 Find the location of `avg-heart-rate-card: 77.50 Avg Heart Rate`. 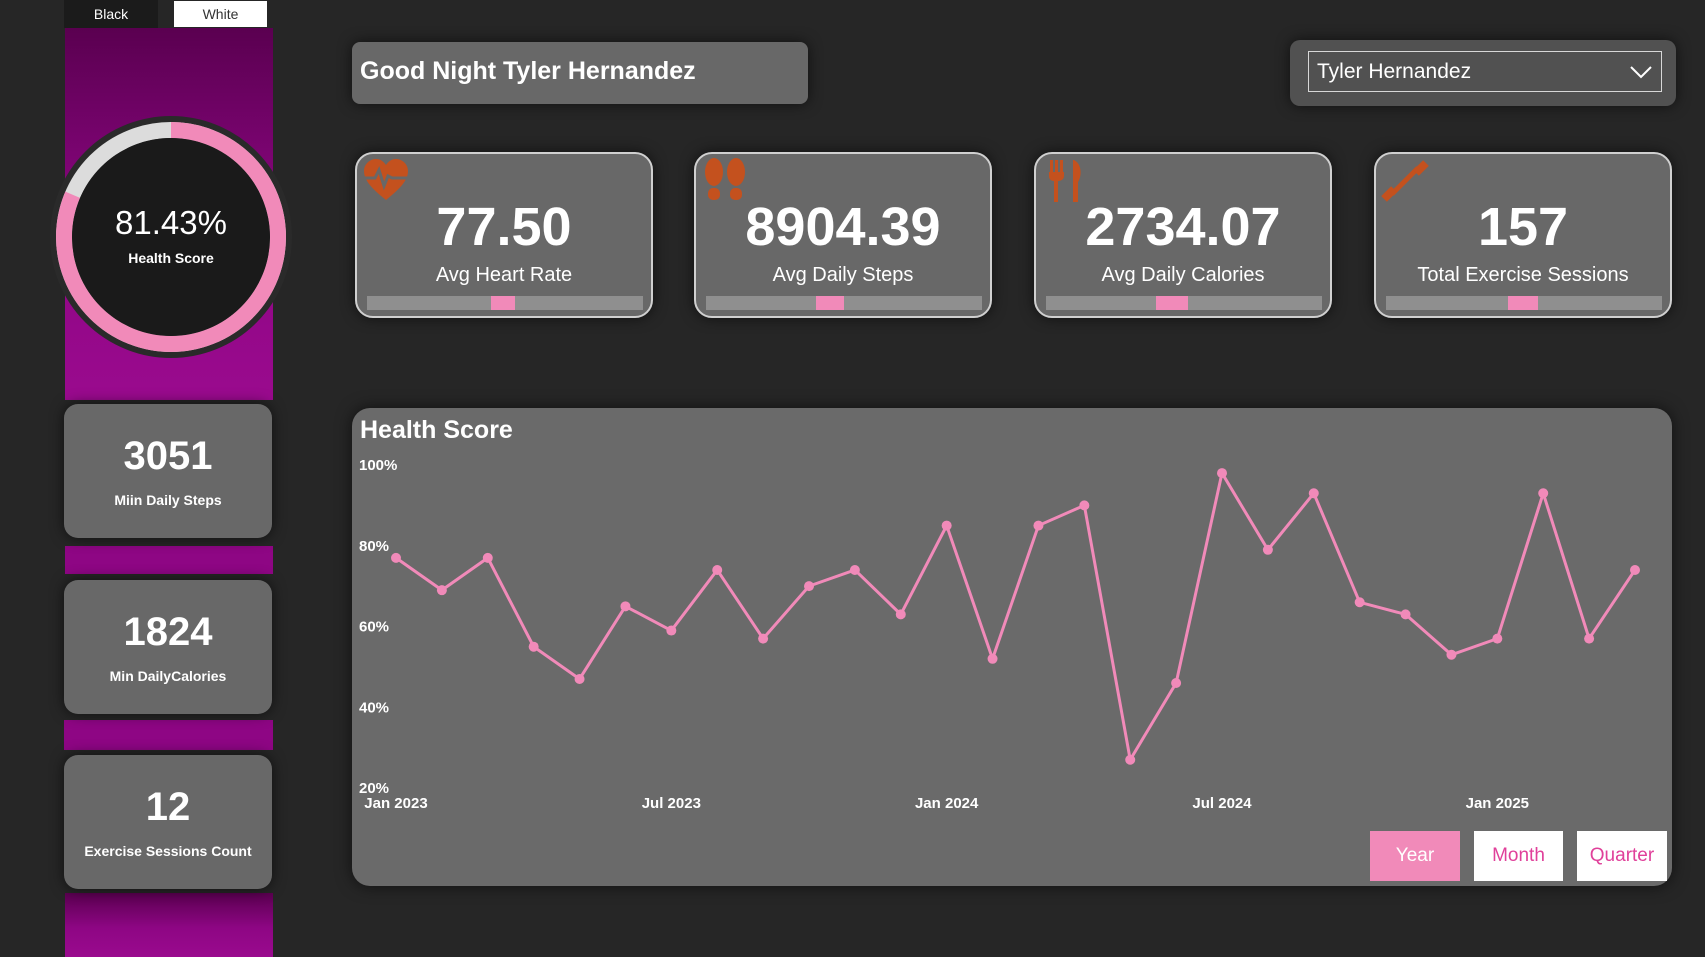

avg-heart-rate-card: 77.50 Avg Heart Rate is located at coordinates (504, 235).